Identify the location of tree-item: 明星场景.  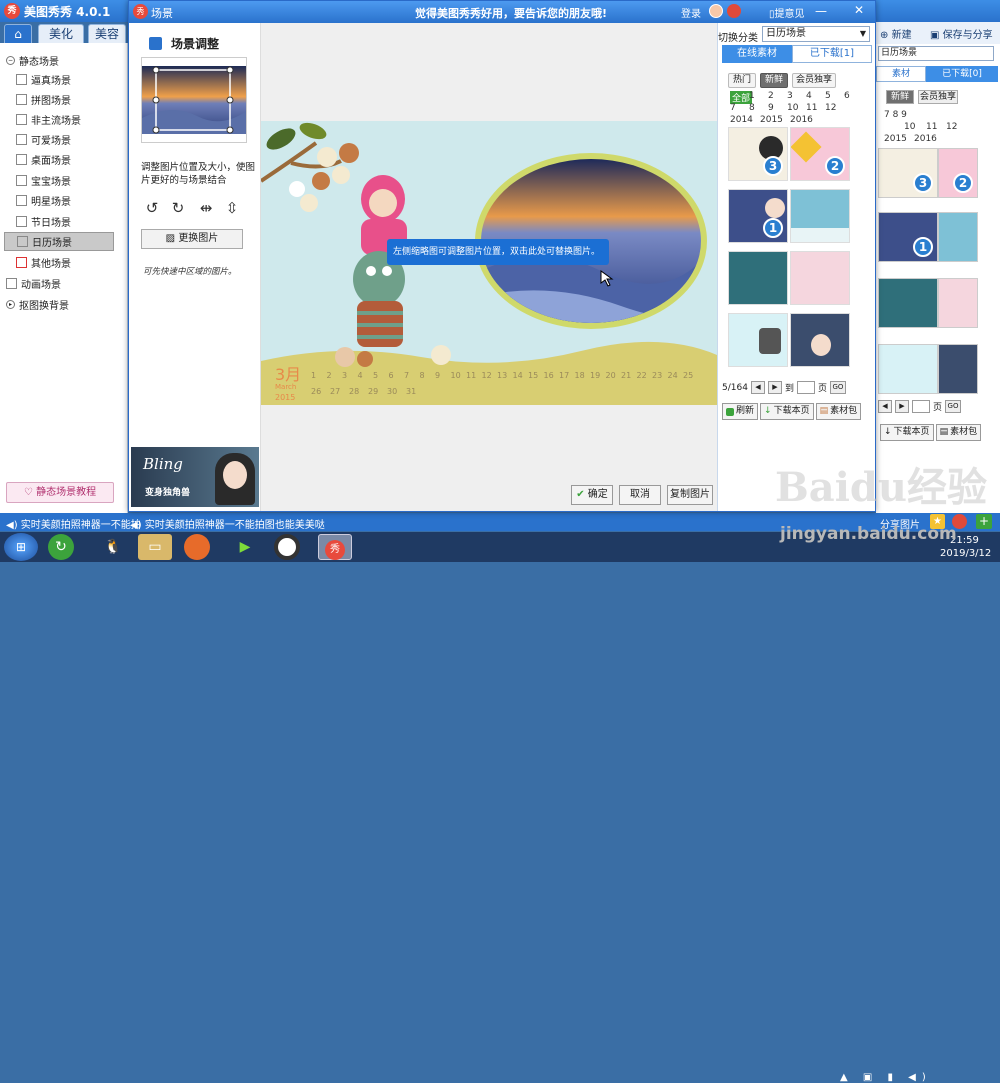
(43, 200).